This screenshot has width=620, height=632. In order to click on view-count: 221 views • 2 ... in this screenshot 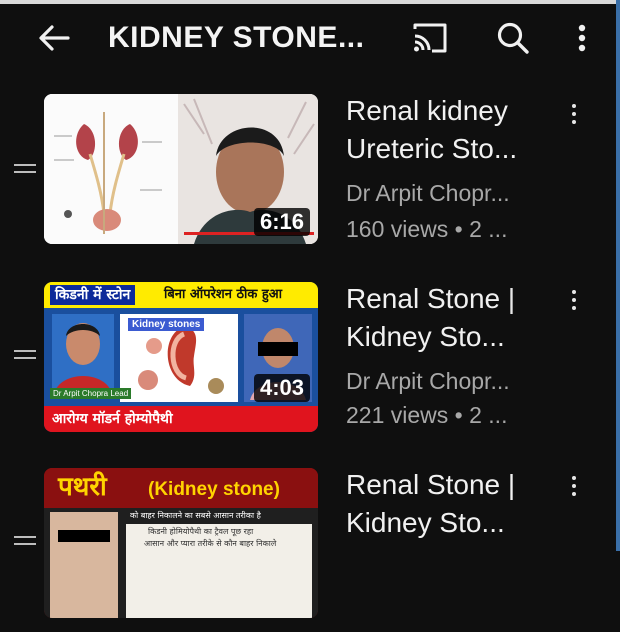, I will do `click(427, 415)`.